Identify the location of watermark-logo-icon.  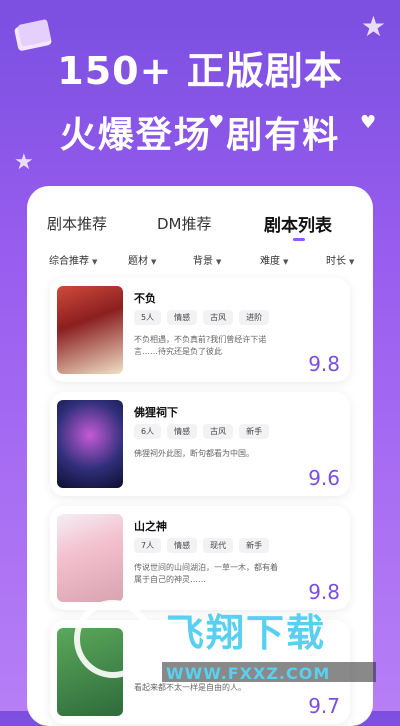
(113, 639).